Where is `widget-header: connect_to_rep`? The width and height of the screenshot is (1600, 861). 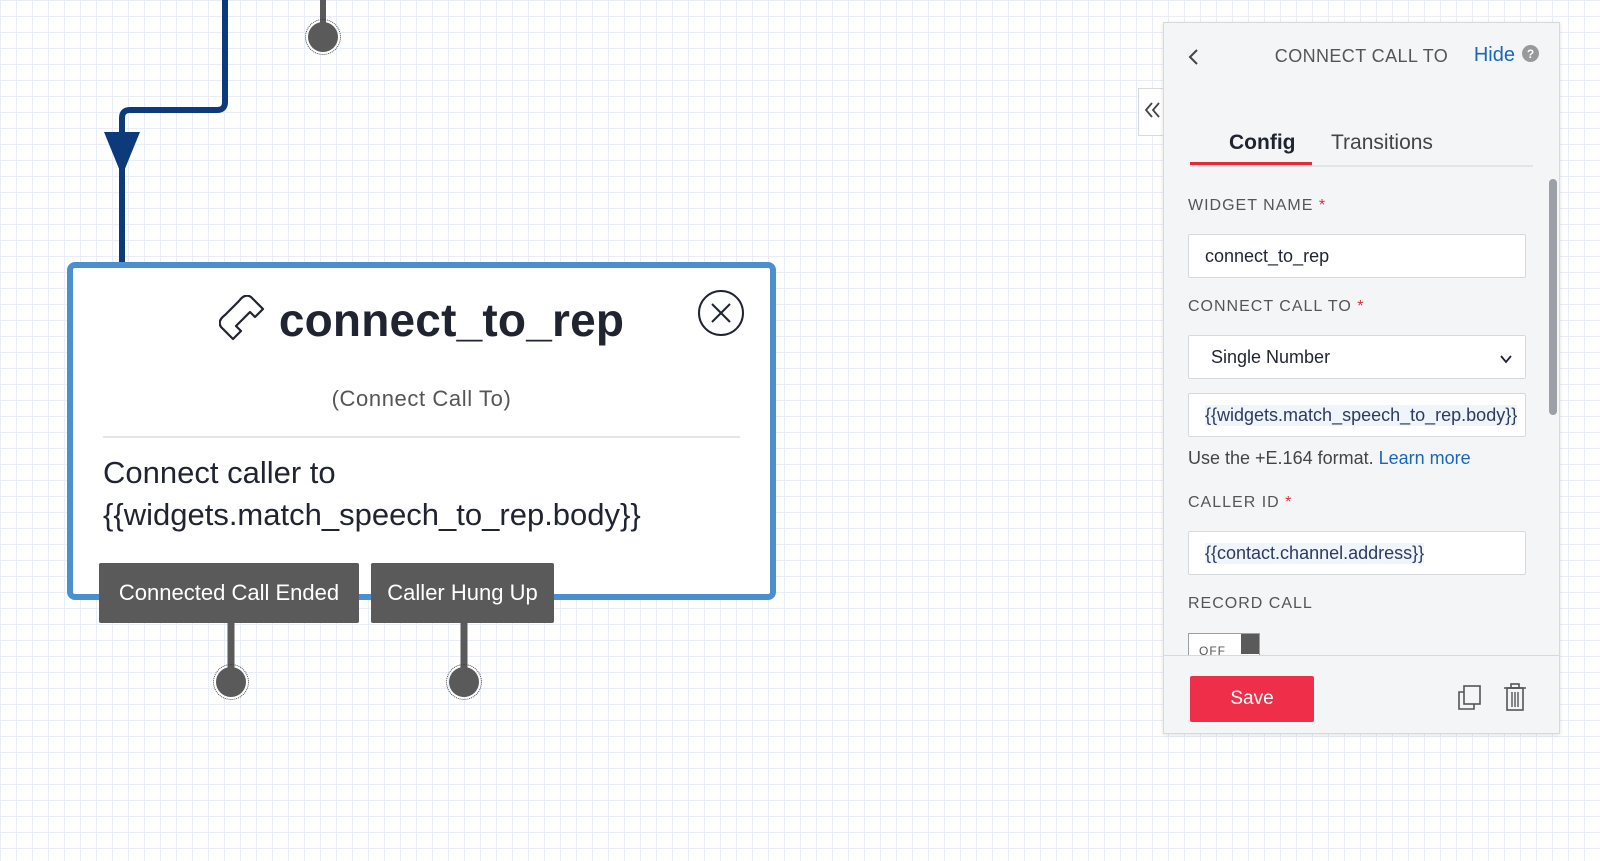 widget-header: connect_to_rep is located at coordinates (421, 320).